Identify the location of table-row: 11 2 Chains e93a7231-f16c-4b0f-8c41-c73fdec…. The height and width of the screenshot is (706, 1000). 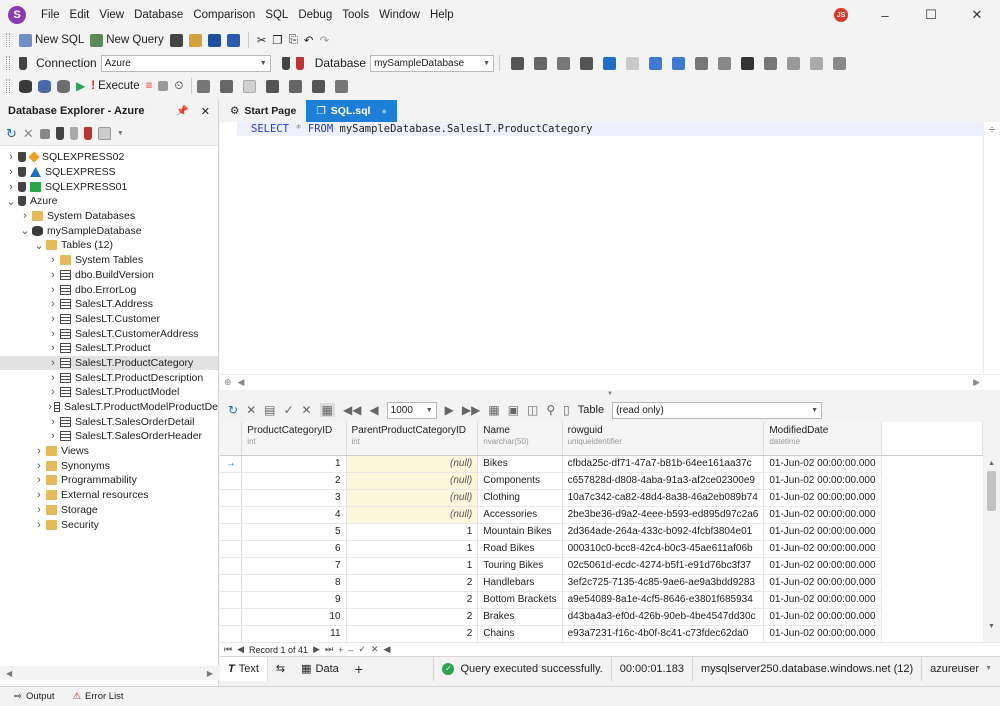
(601, 633).